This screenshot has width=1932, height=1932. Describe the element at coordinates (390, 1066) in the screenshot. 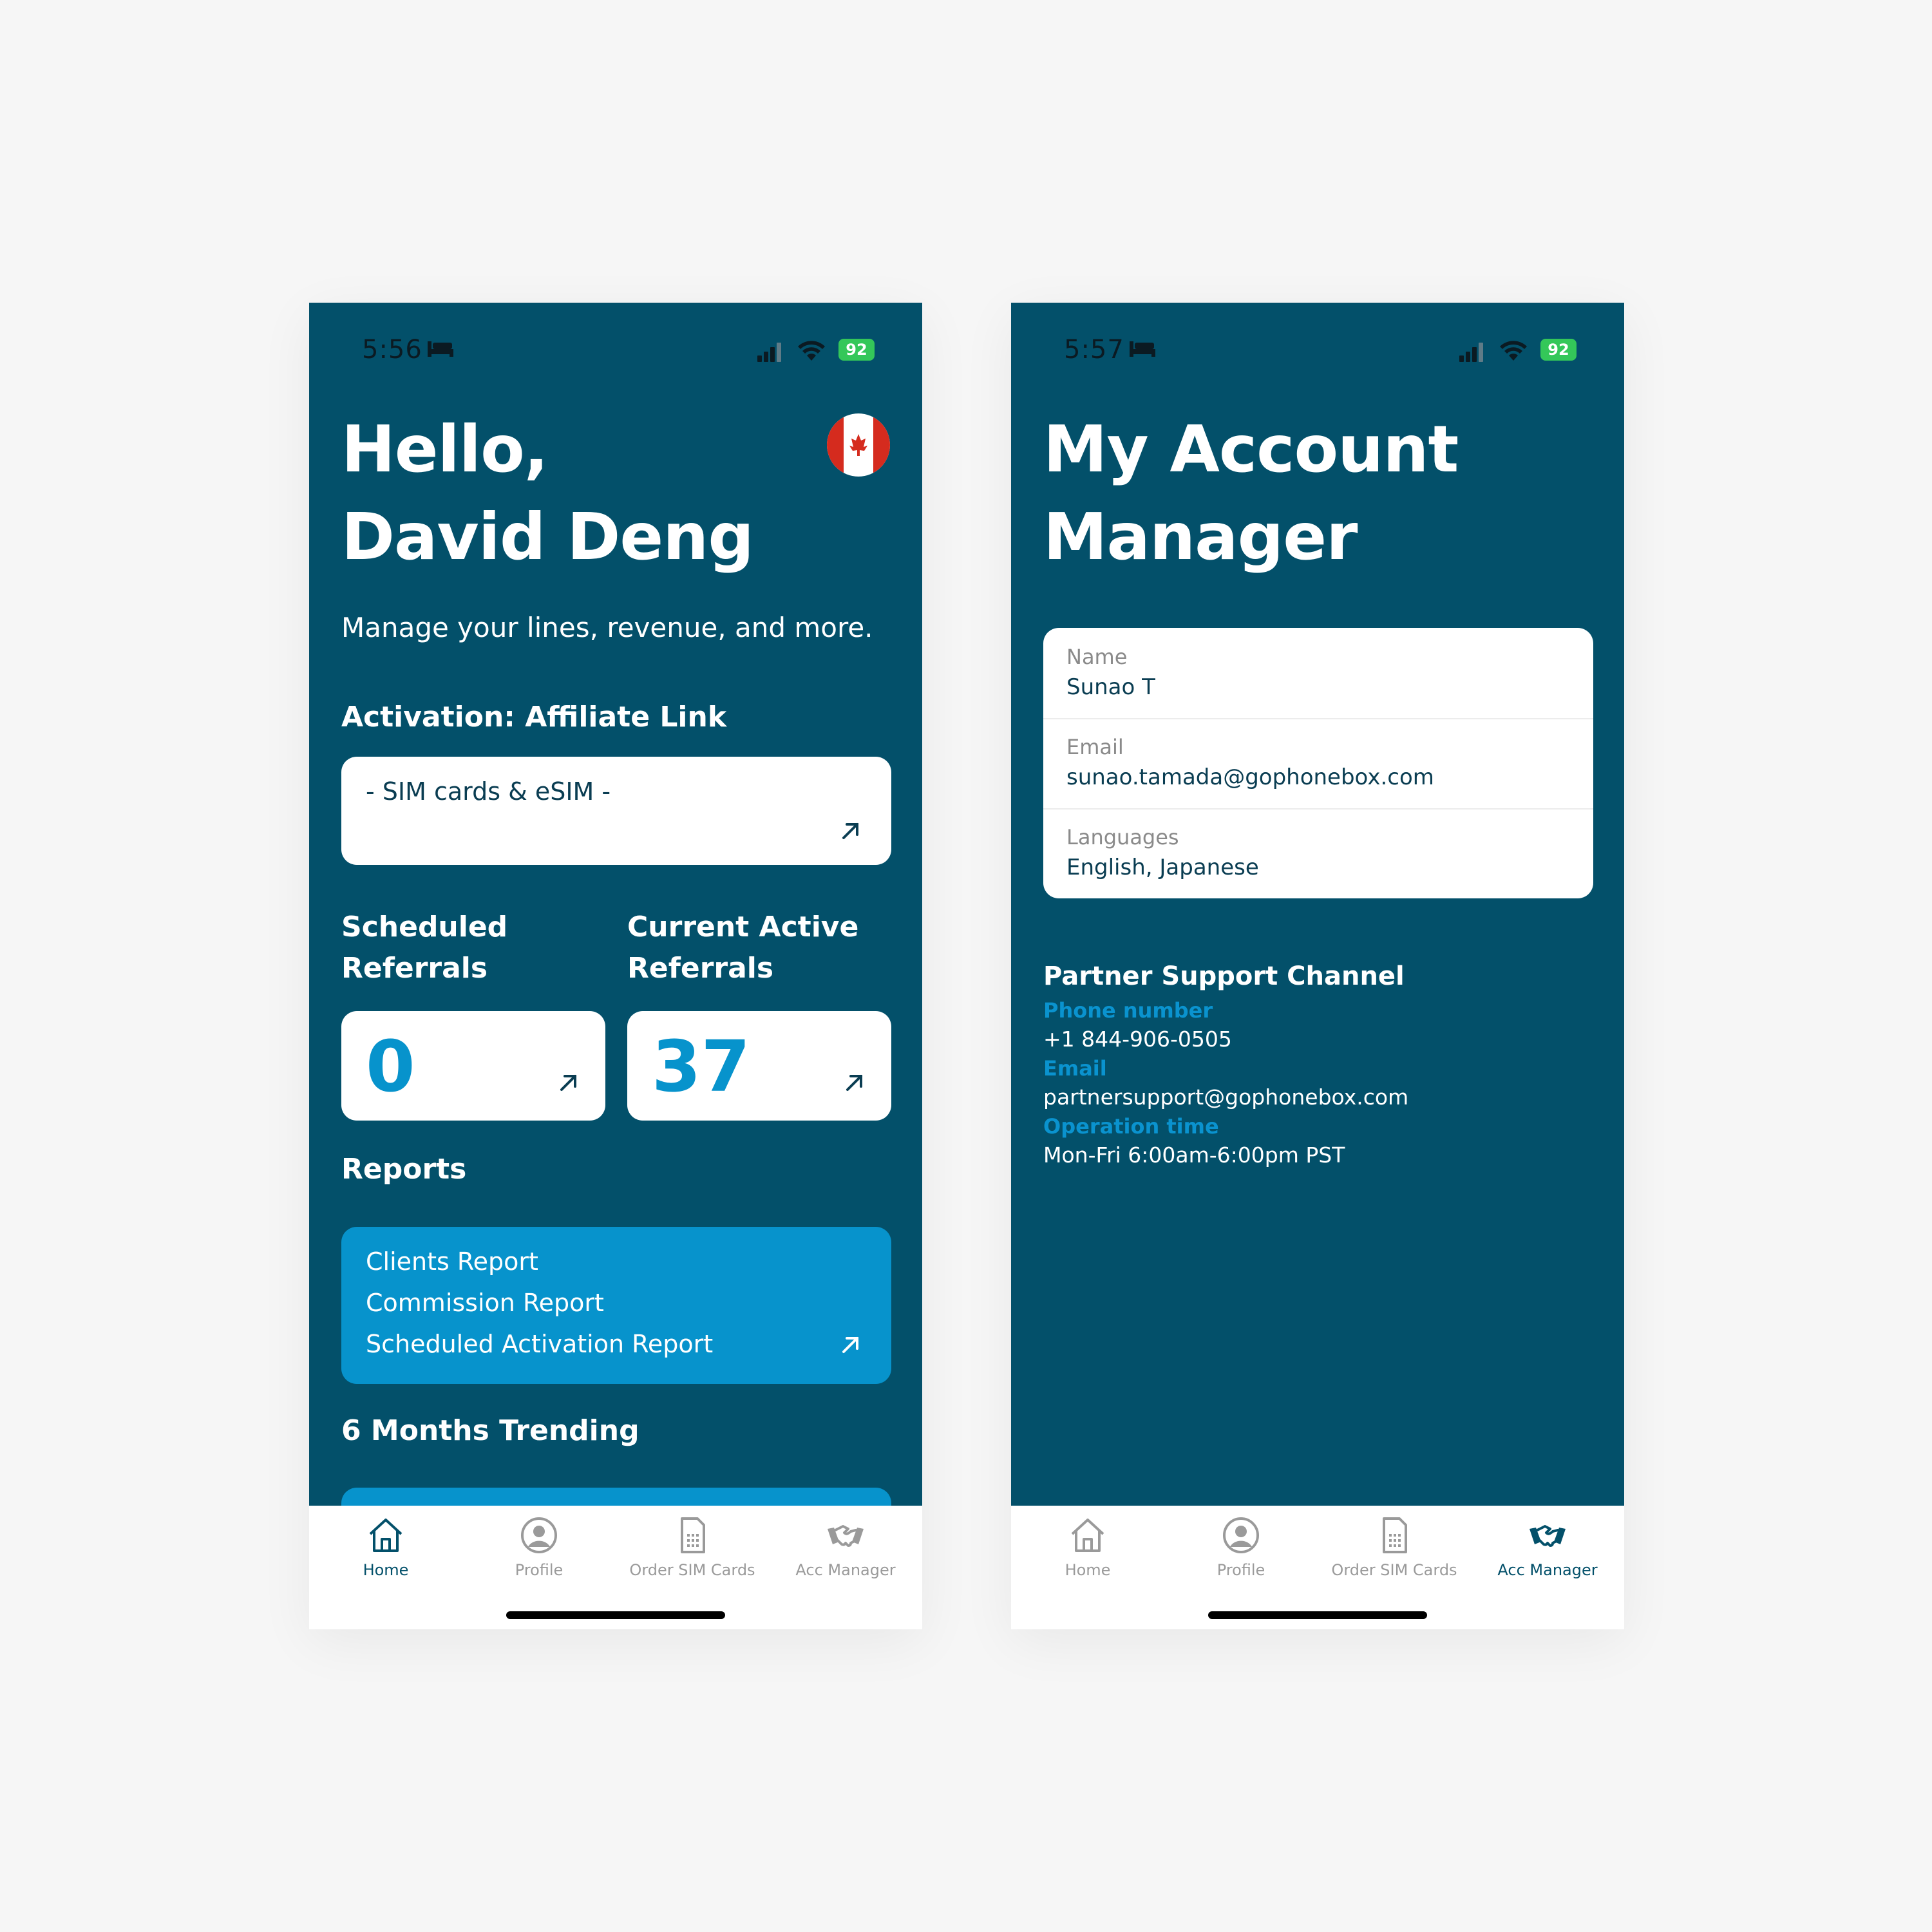

I see `scheduled-referrals-count: 0` at that location.